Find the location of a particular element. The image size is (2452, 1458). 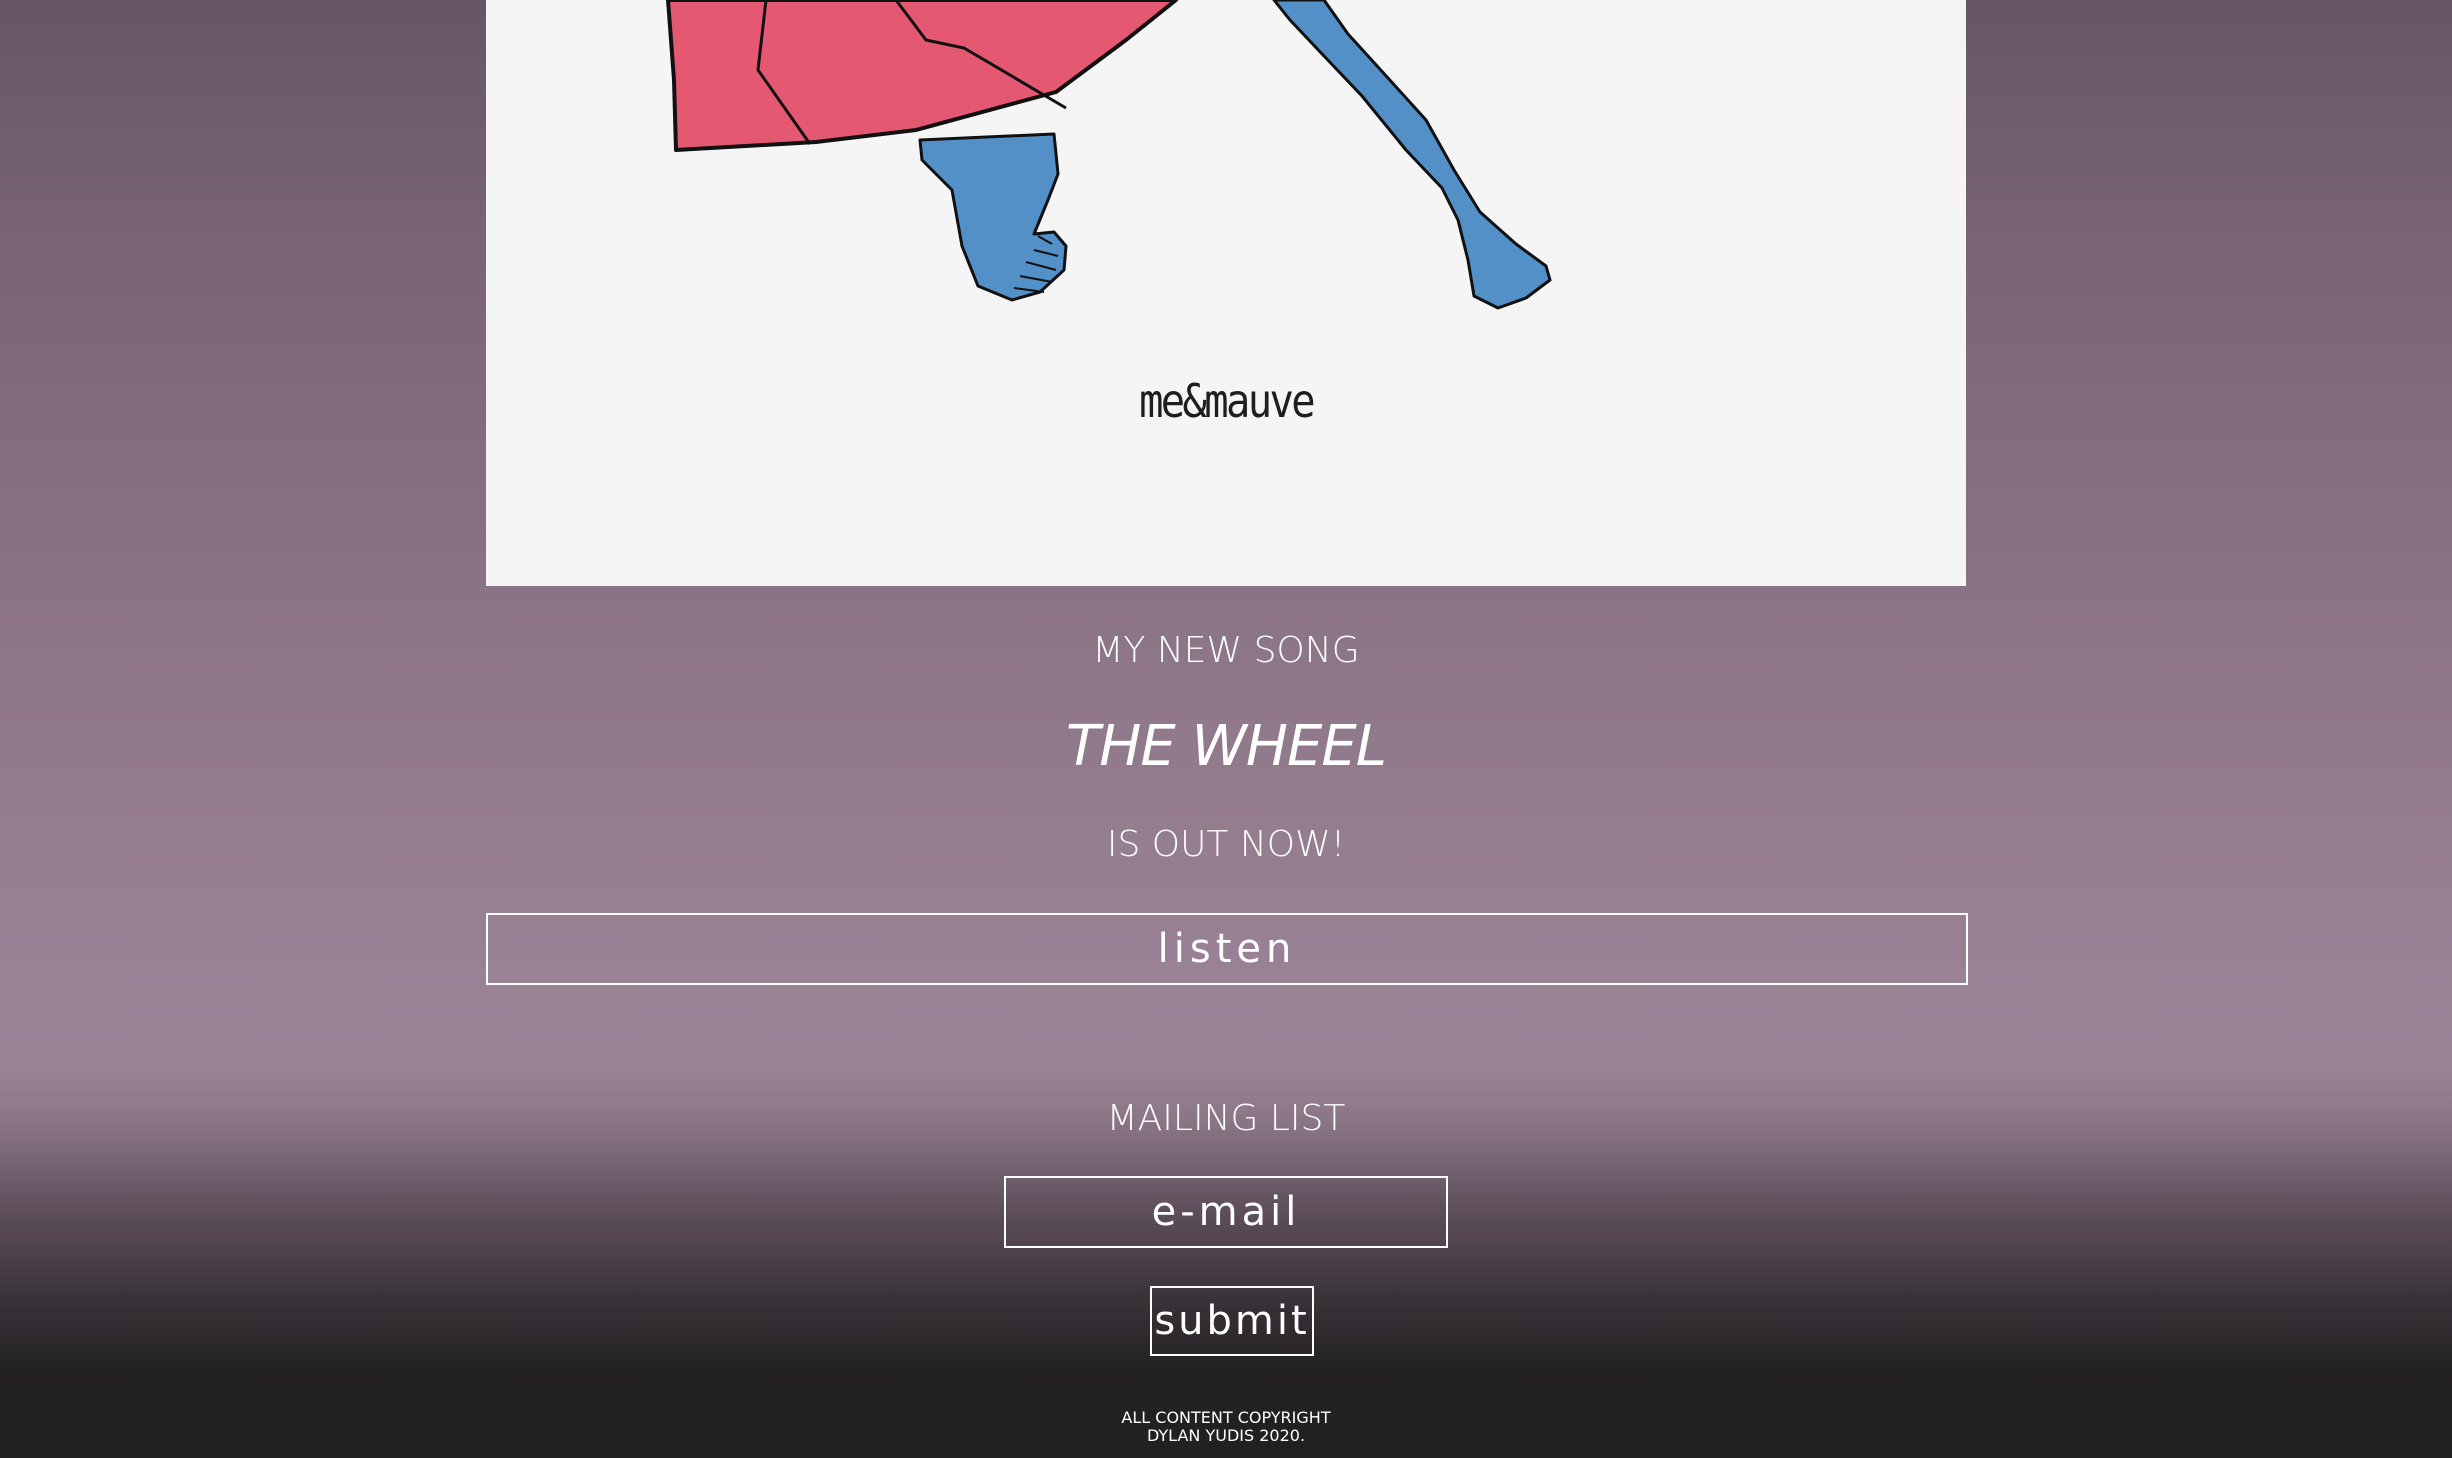

artwork-illustration is located at coordinates (1109, 155).